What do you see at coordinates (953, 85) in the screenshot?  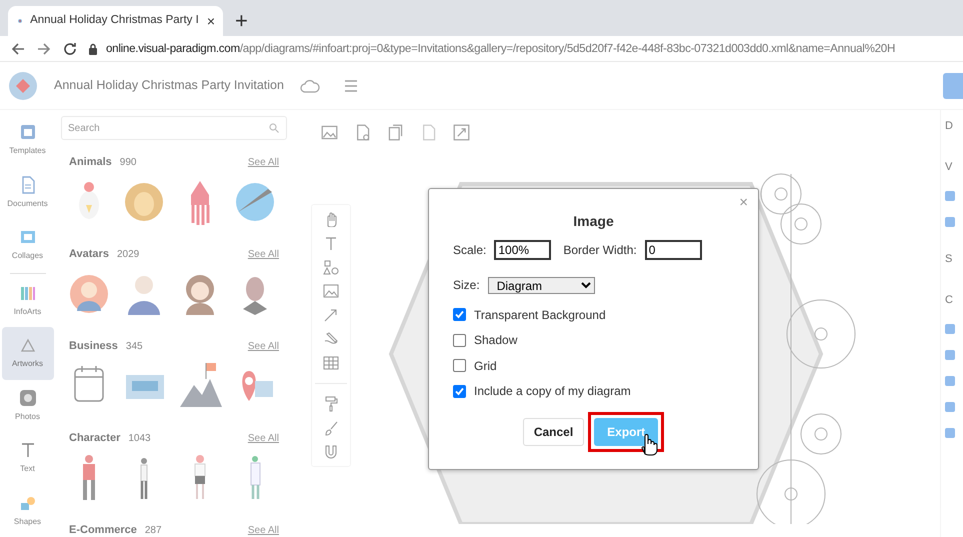 I see `header-button` at bounding box center [953, 85].